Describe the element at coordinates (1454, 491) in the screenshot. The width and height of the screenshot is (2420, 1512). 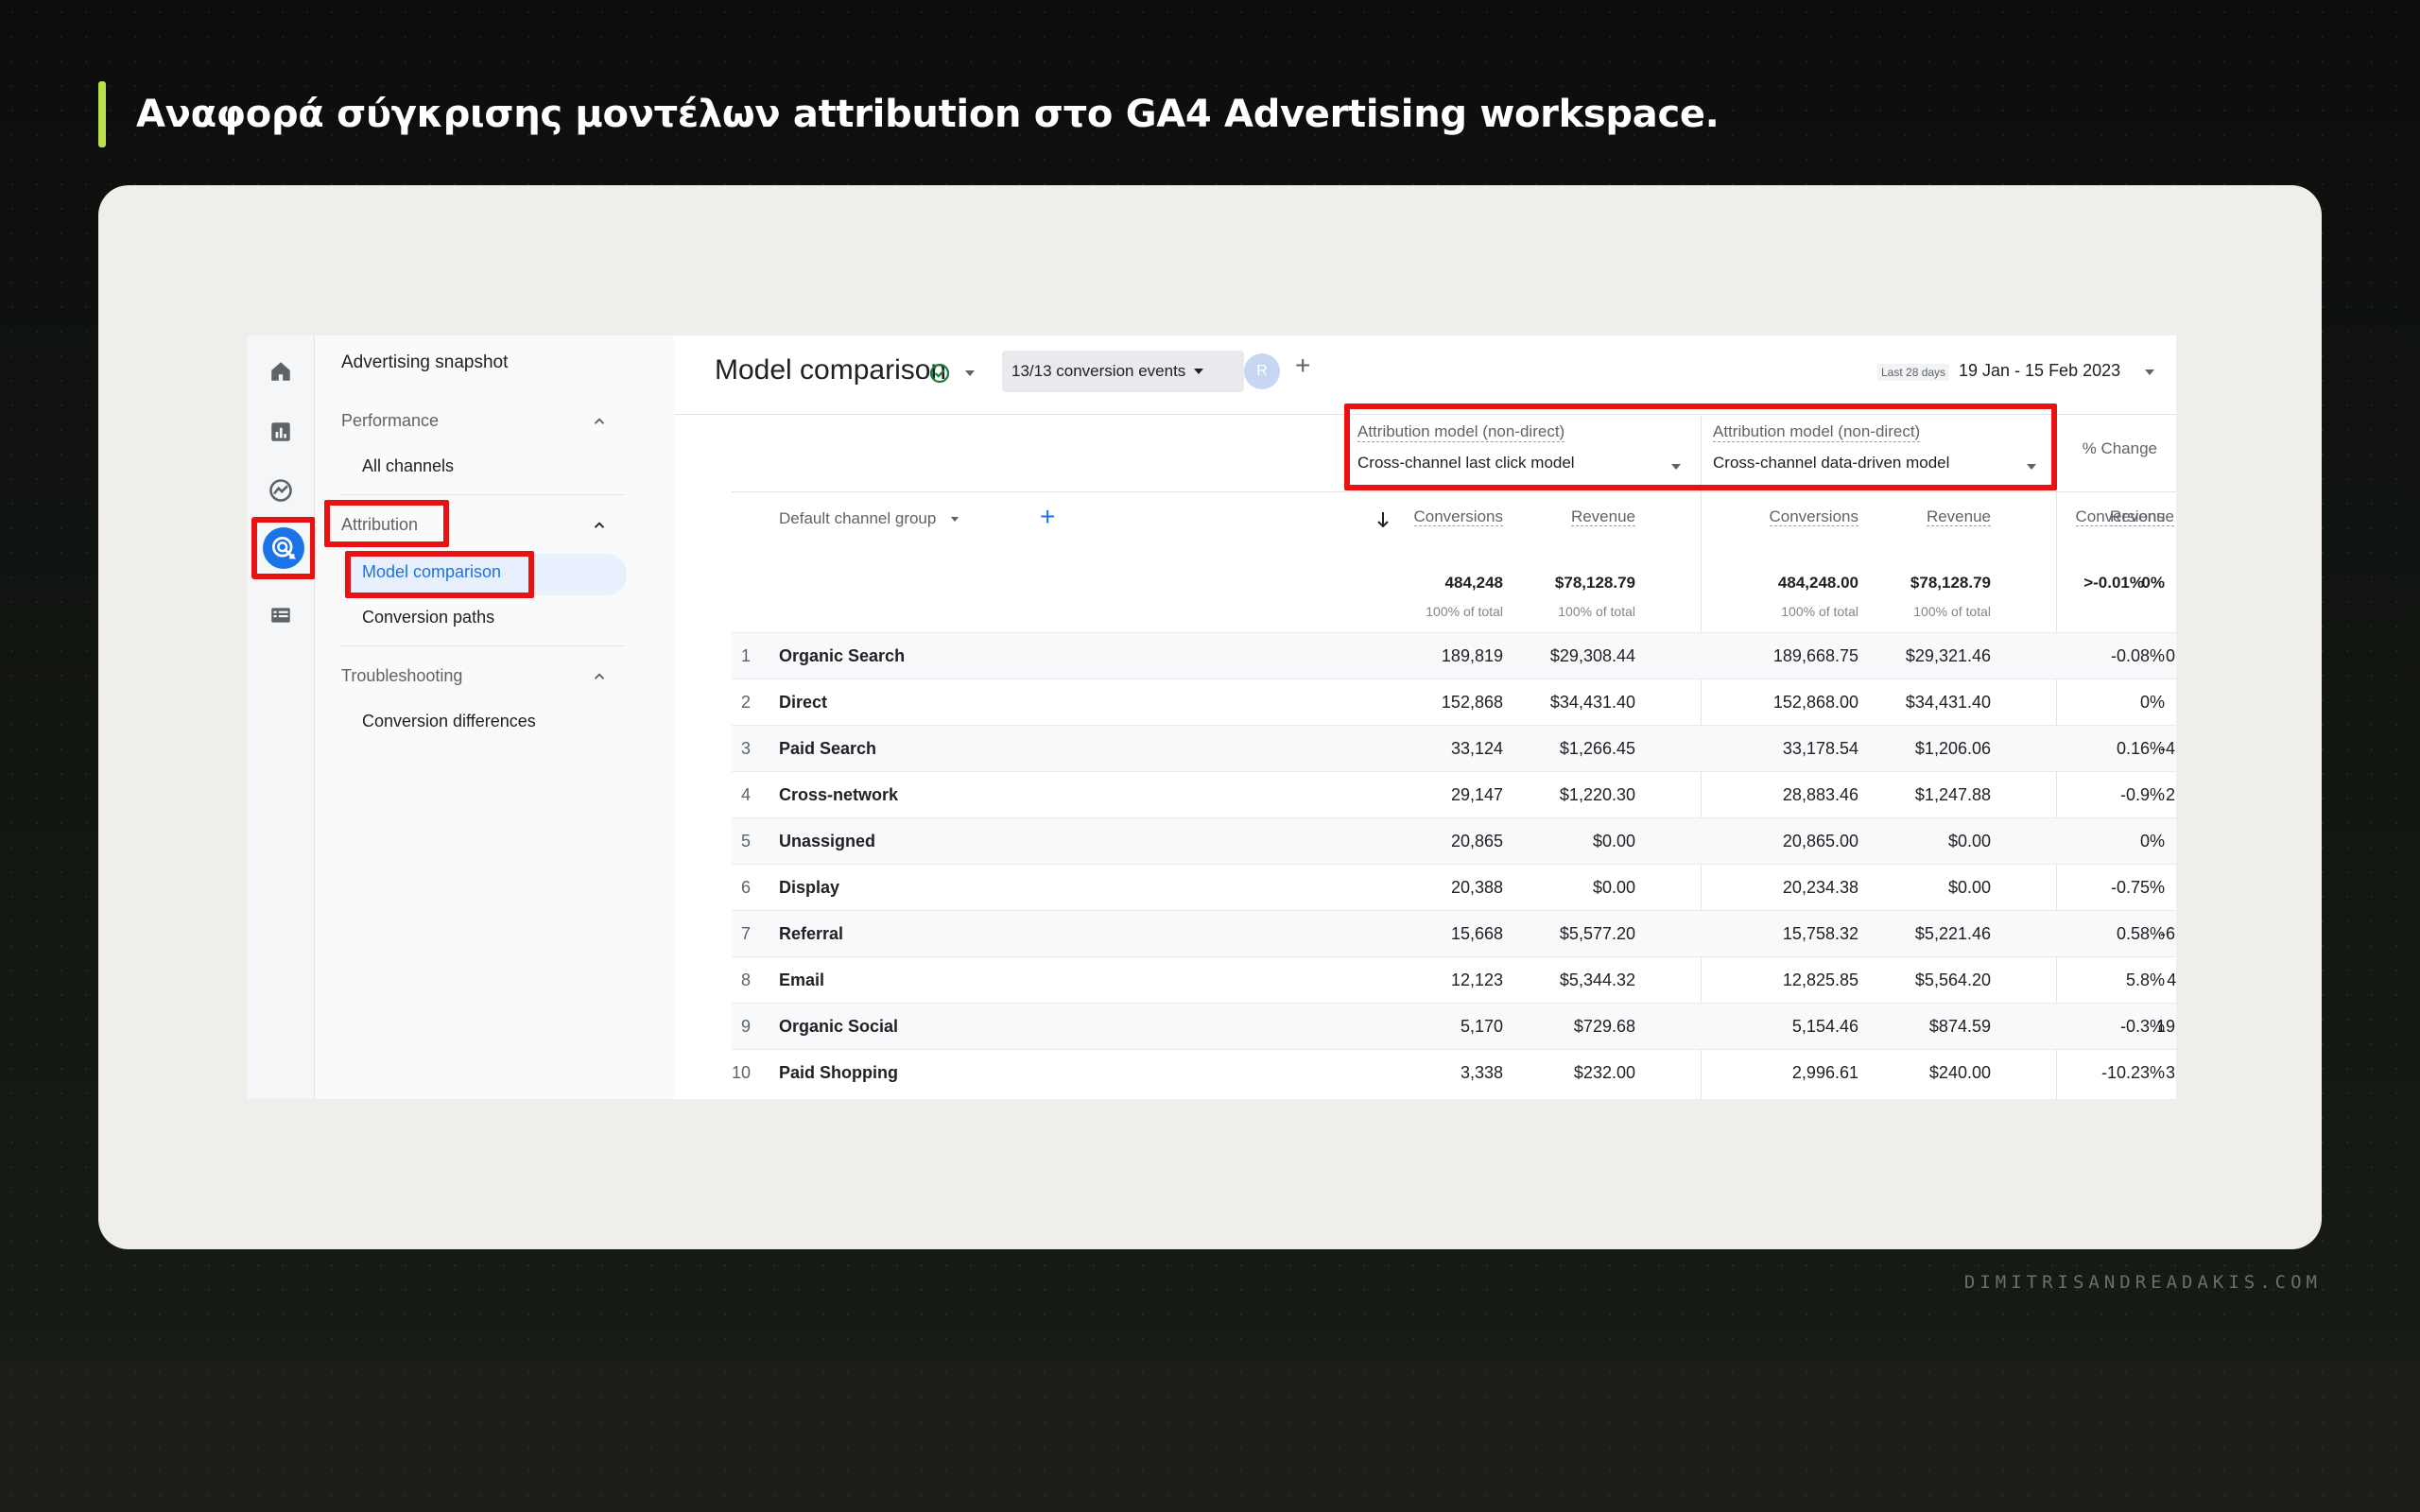
I see `table-top-line` at that location.